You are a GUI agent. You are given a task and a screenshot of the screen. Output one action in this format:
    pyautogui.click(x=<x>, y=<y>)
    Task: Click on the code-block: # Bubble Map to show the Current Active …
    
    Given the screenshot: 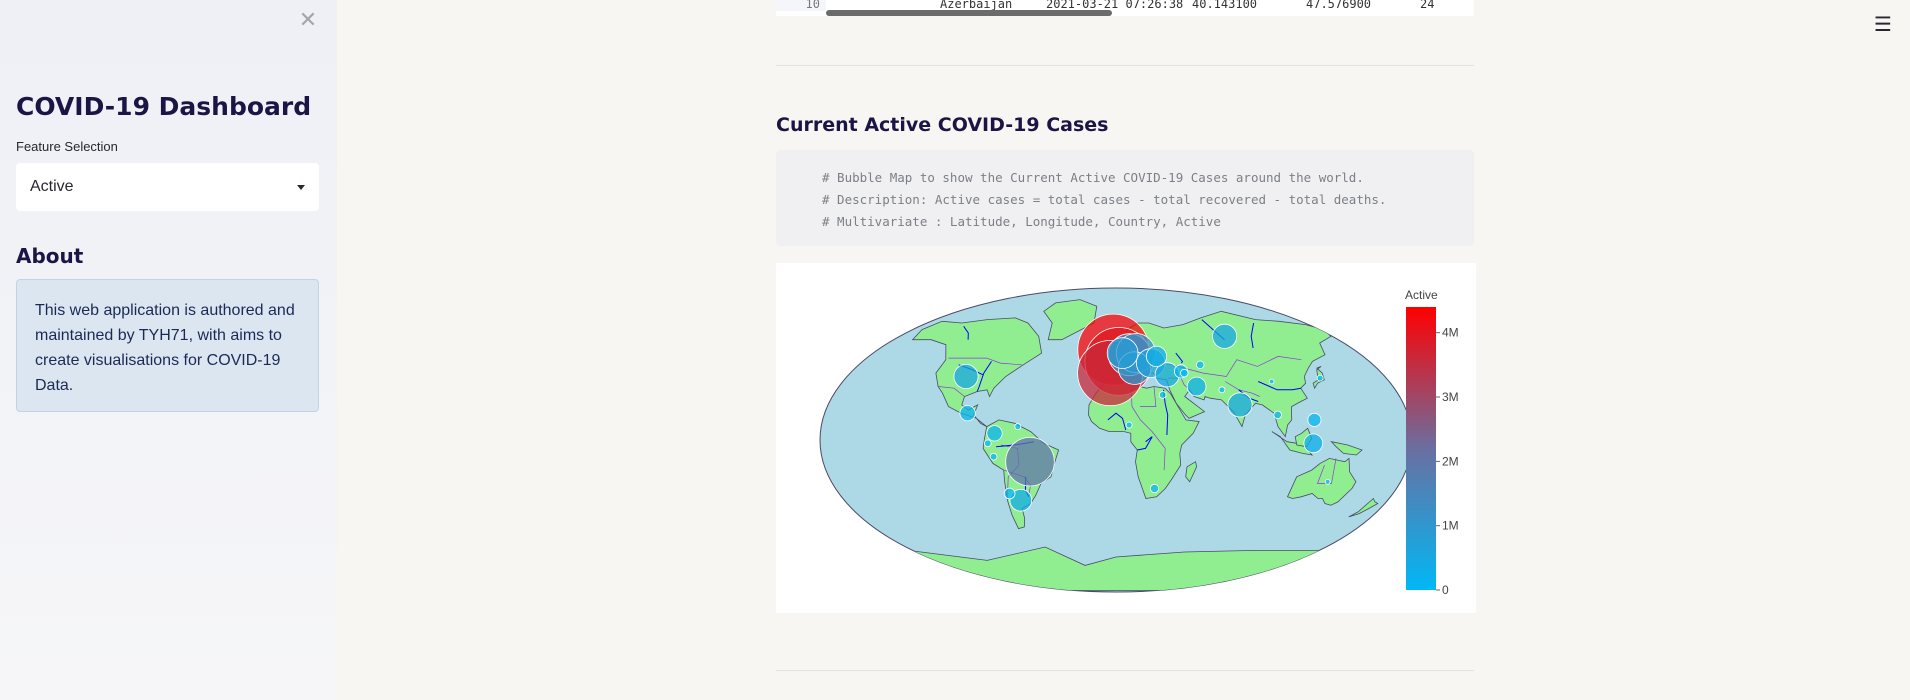 What is the action you would take?
    pyautogui.click(x=1125, y=198)
    